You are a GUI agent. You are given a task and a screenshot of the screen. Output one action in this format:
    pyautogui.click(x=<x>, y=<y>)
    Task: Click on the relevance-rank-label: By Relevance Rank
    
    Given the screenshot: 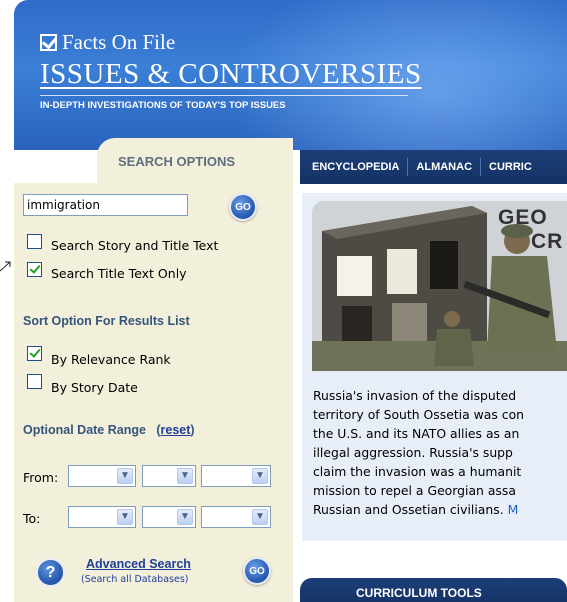 What is the action you would take?
    pyautogui.click(x=111, y=359)
    